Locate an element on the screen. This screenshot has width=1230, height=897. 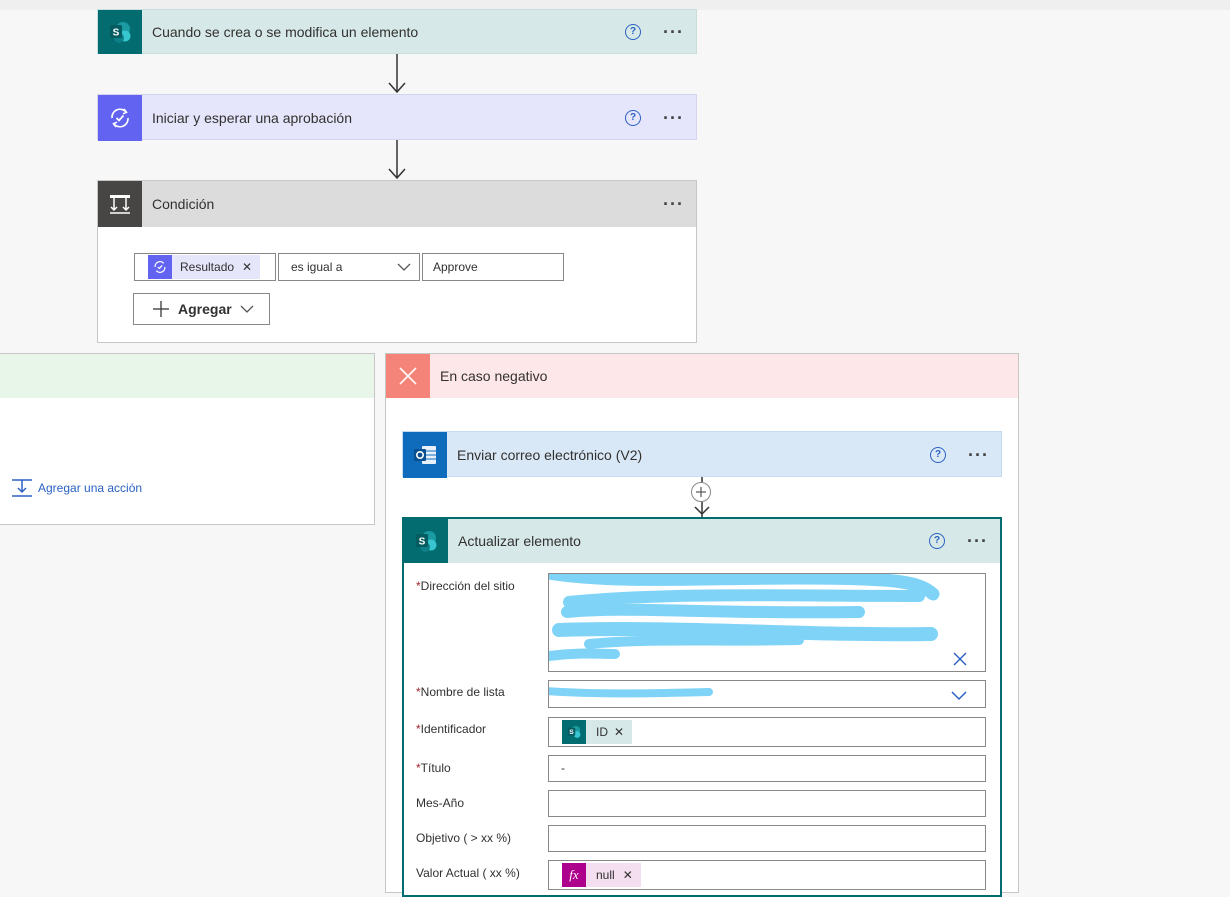
title-field: - is located at coordinates (767, 768).